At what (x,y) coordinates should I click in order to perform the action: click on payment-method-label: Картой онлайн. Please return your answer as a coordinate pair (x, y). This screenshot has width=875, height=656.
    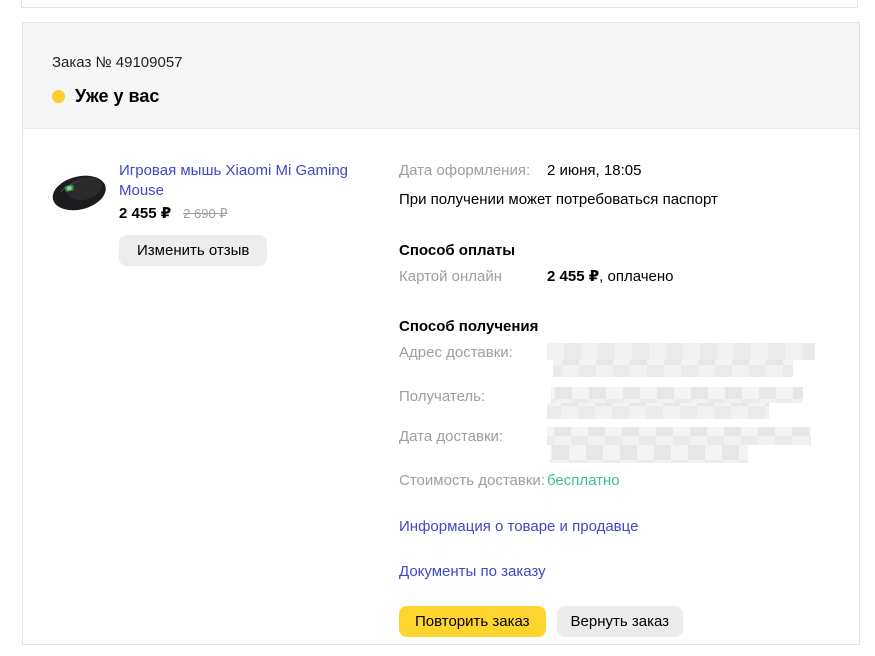
    Looking at the image, I should click on (451, 276).